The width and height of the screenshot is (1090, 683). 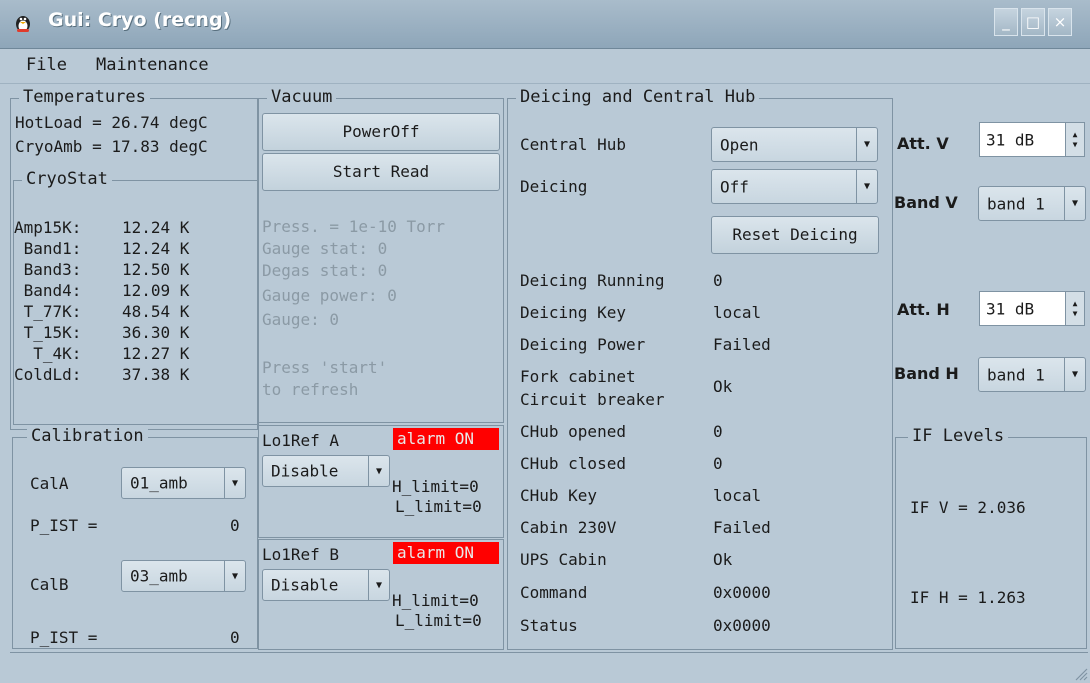 I want to click on status-bar-divider, so click(x=549, y=652).